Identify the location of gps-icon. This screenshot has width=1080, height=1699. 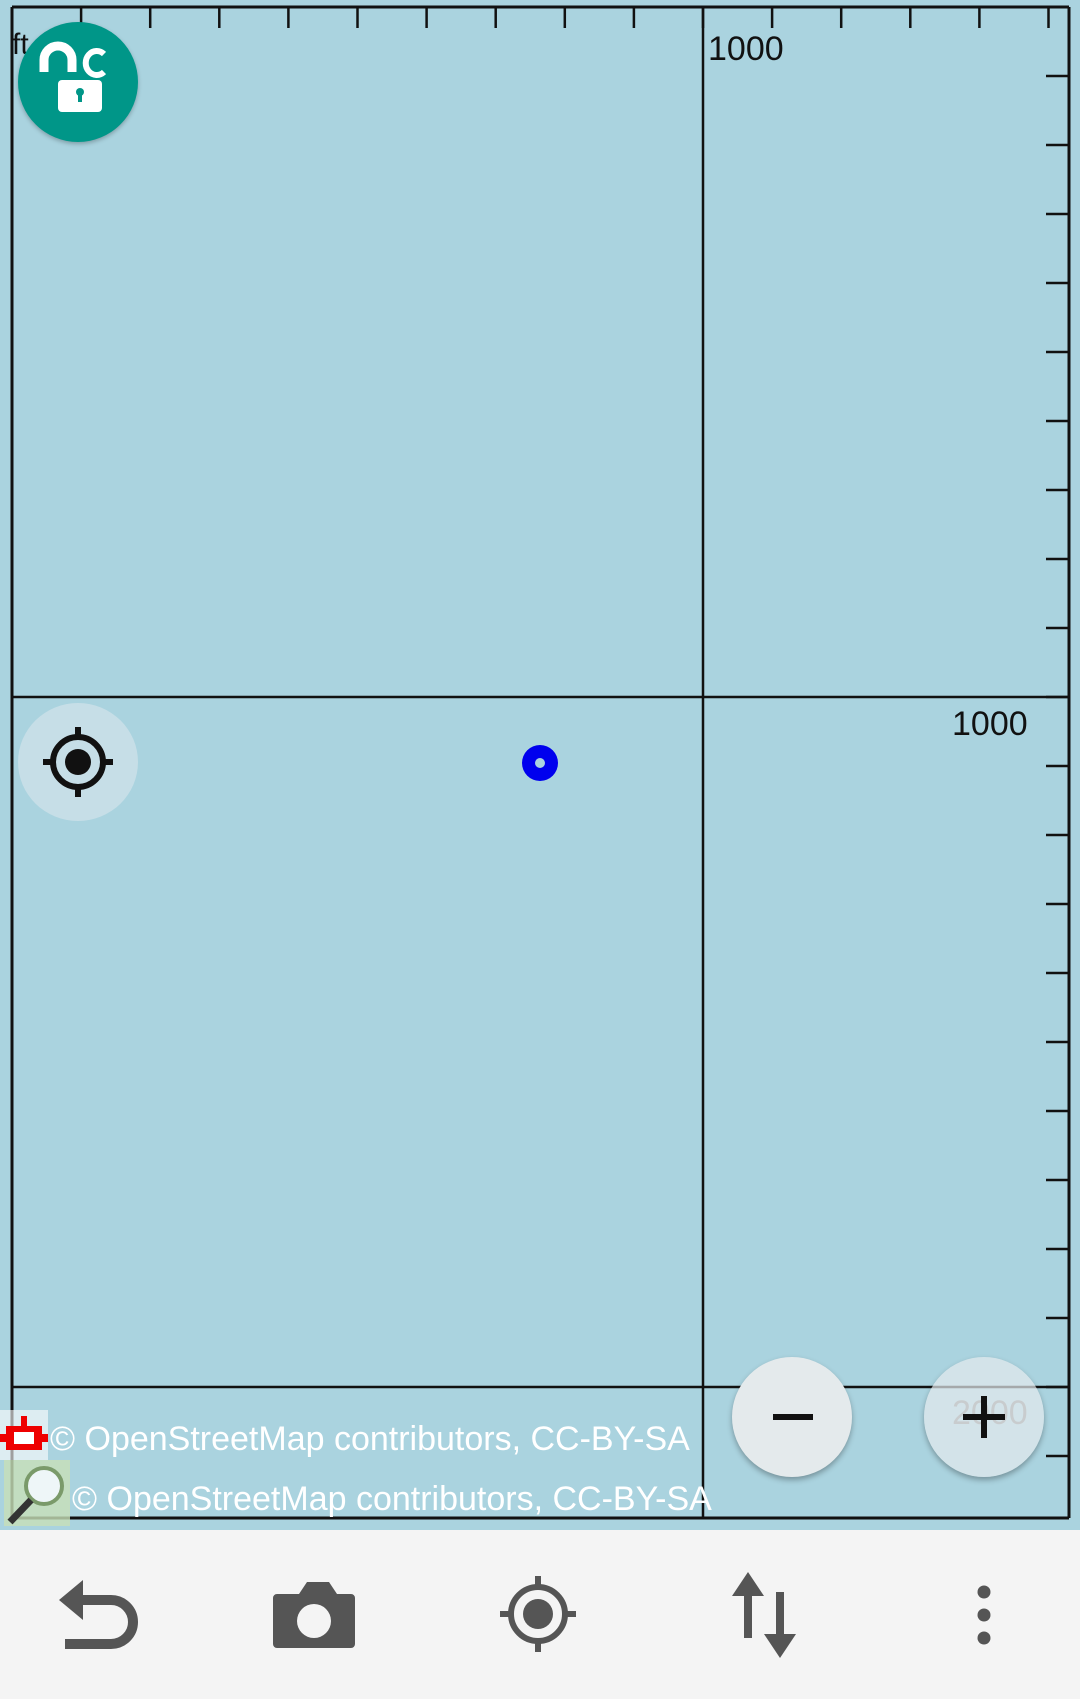
(538, 1614).